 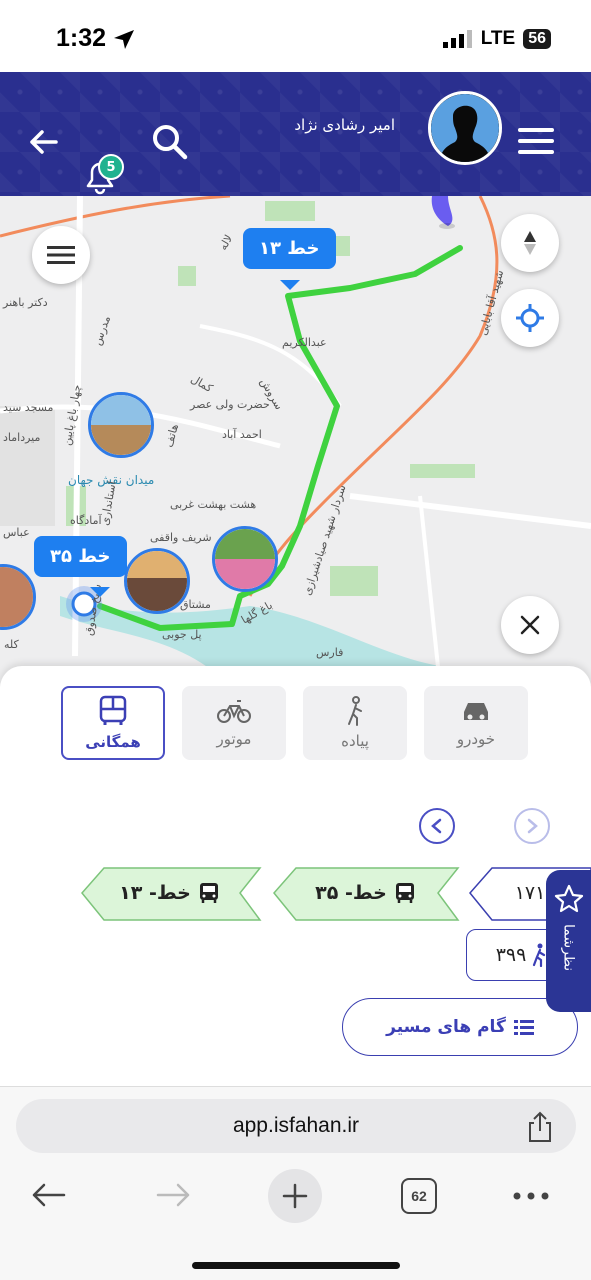 What do you see at coordinates (537, 39) in the screenshot?
I see `battery-level: 56` at bounding box center [537, 39].